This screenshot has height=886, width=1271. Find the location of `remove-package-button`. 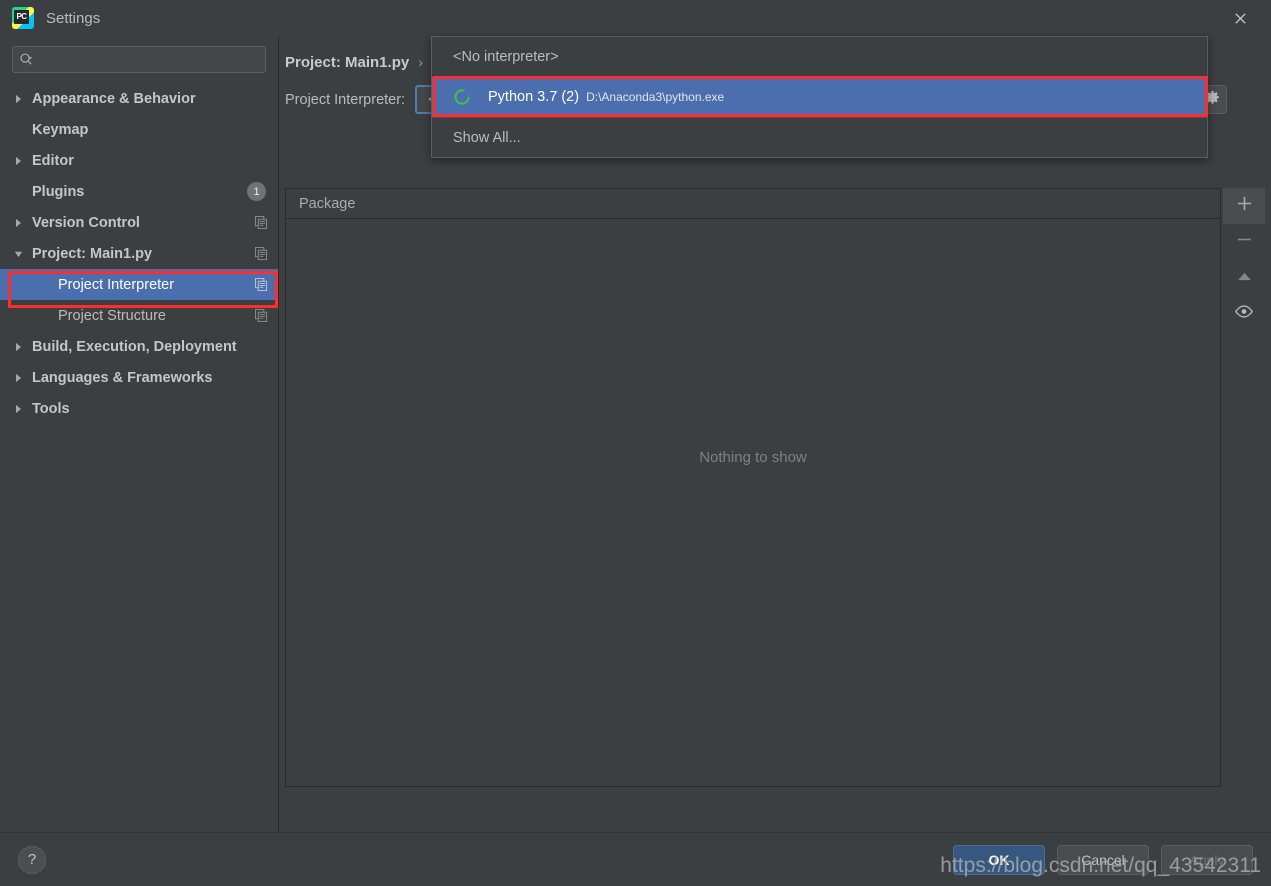

remove-package-button is located at coordinates (1244, 242).